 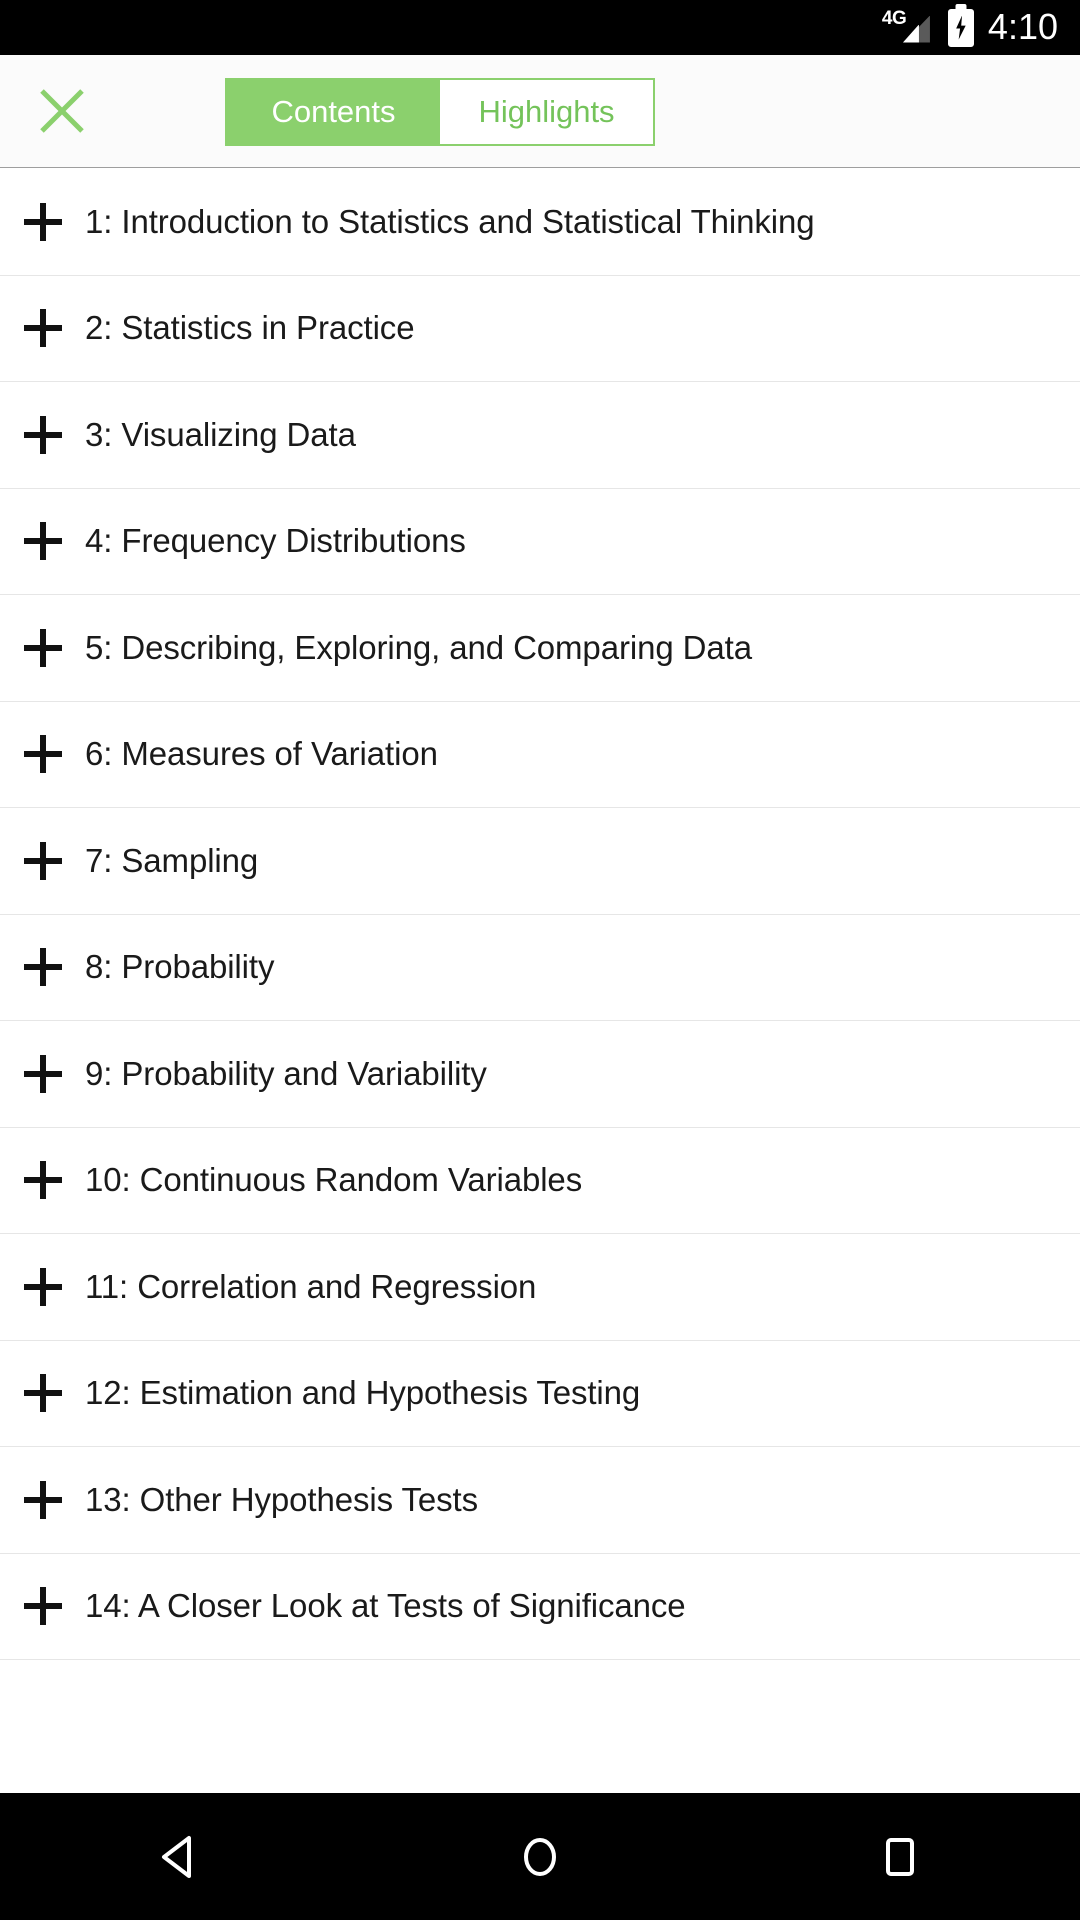 What do you see at coordinates (540, 27) in the screenshot?
I see `status-bar: 4G 4:10` at bounding box center [540, 27].